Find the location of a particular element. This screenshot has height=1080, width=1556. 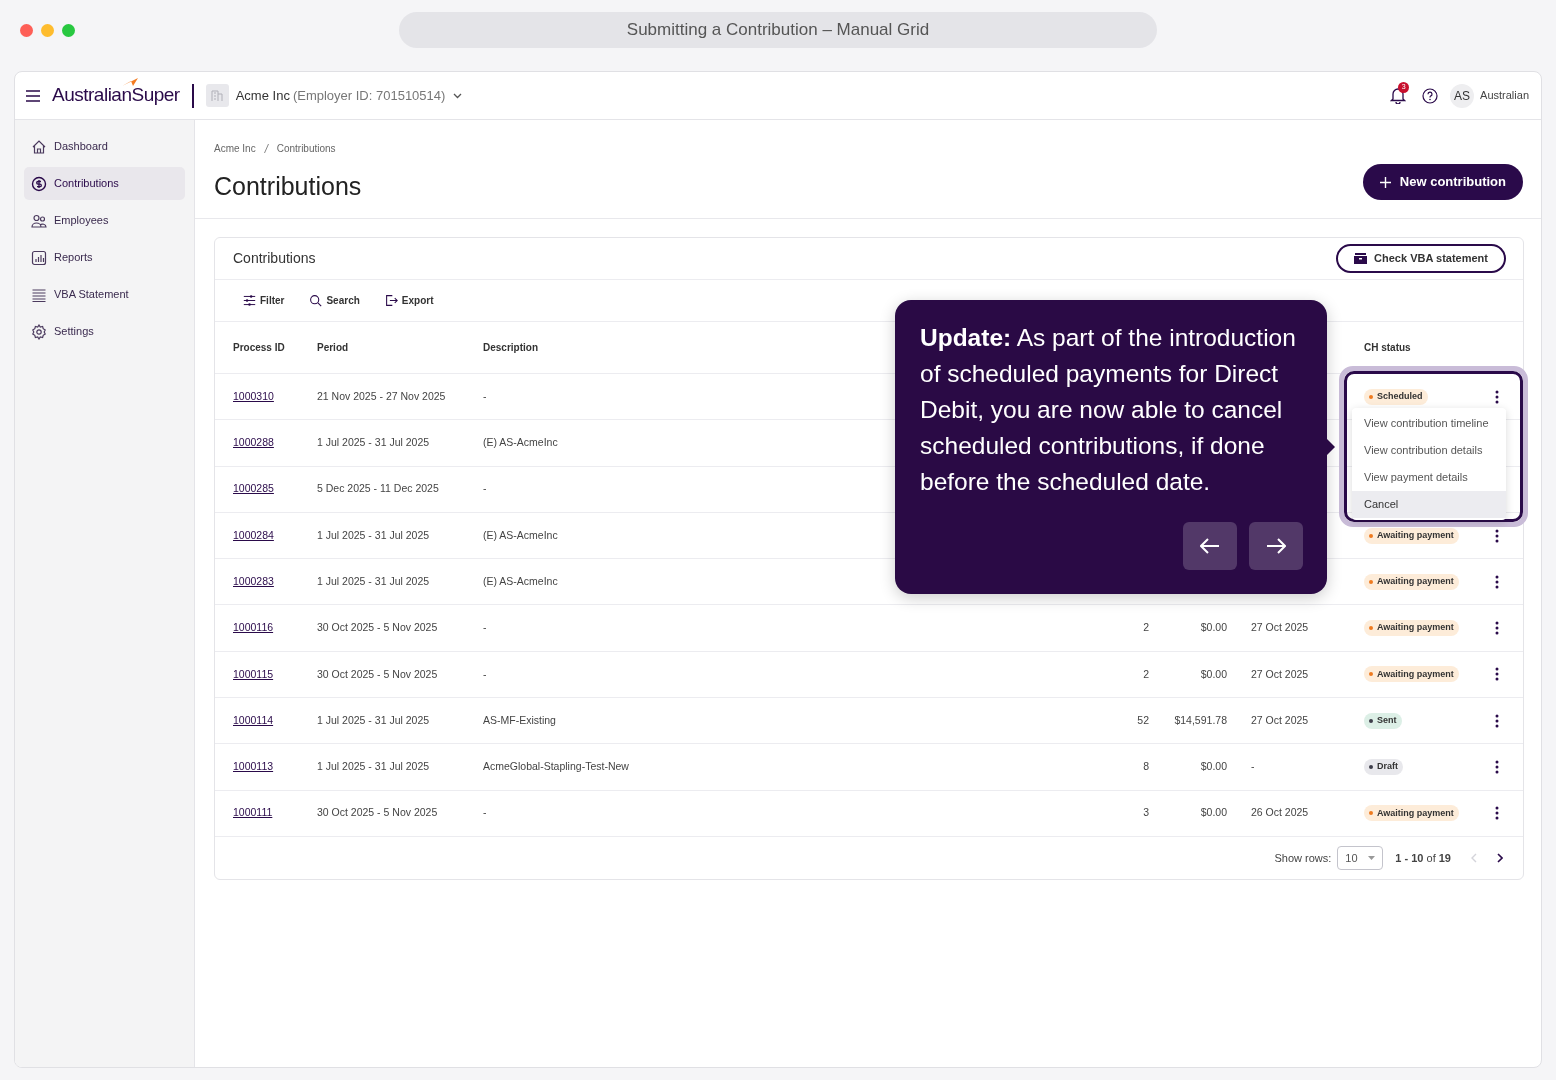

menu-item: View contribution timeline is located at coordinates (1429, 423).